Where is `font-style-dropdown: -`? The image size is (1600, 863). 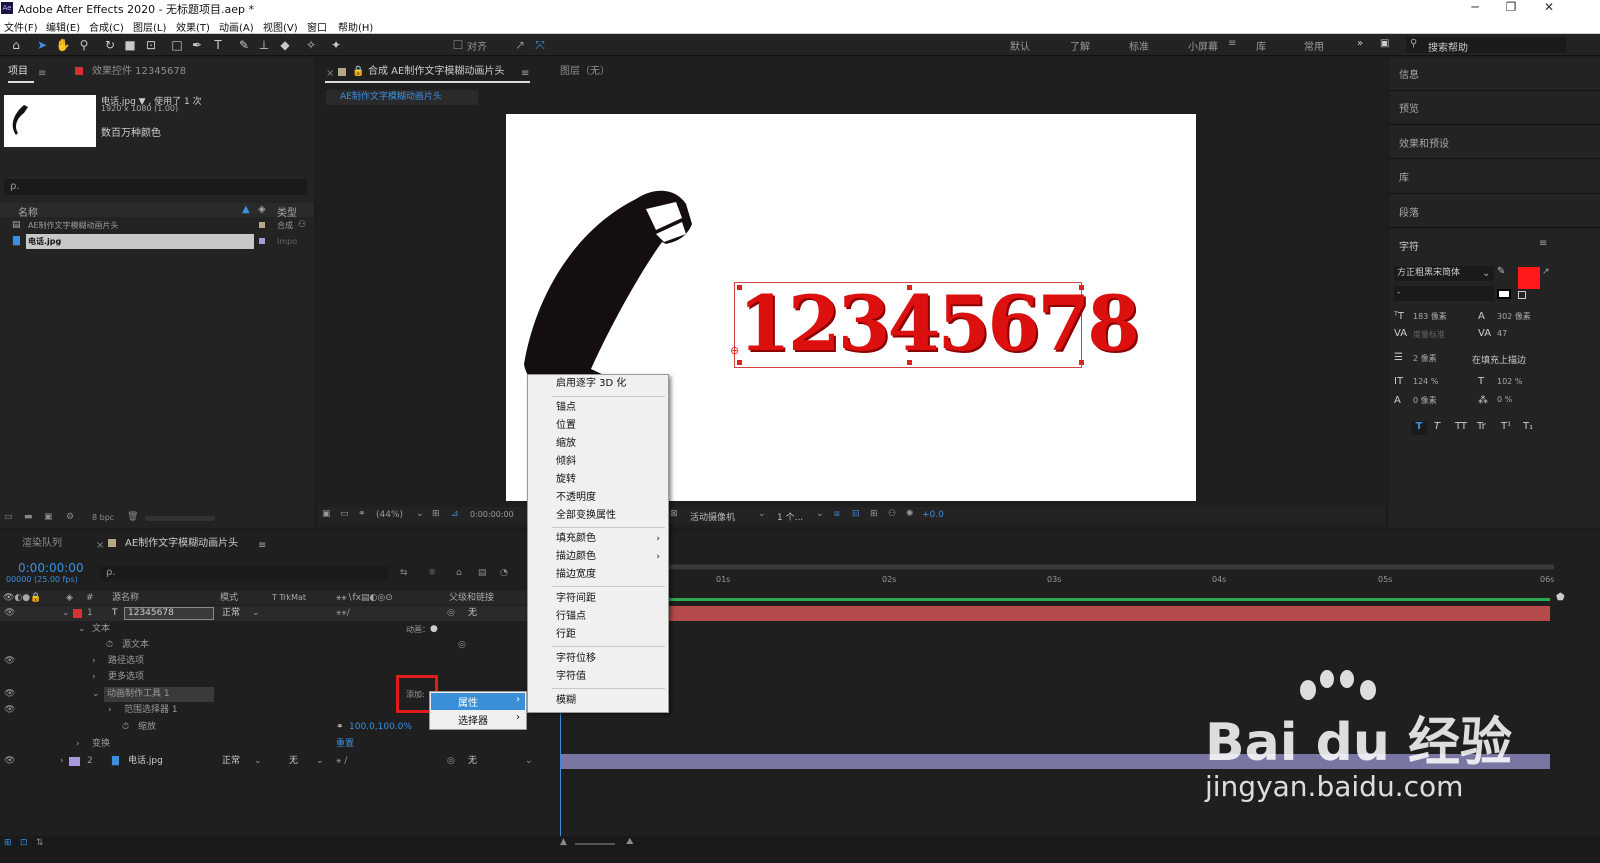
font-style-dropdown: - is located at coordinates (1444, 293).